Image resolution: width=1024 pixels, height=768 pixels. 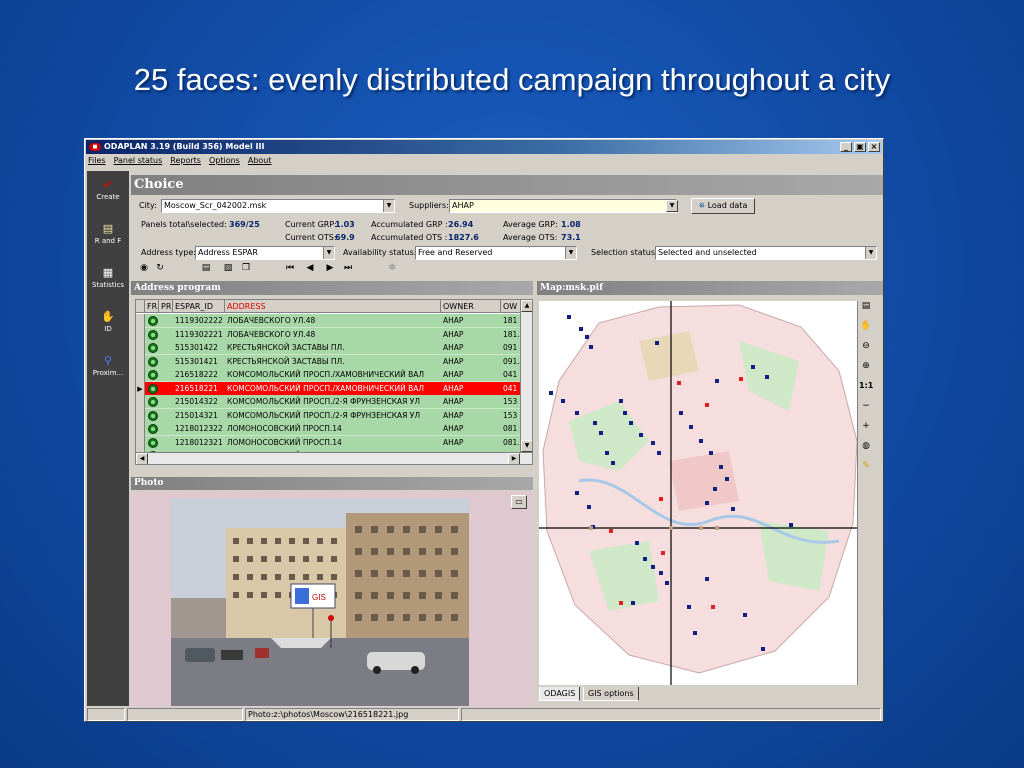 What do you see at coordinates (166, 306) in the screenshot?
I see `col-pr: PR` at bounding box center [166, 306].